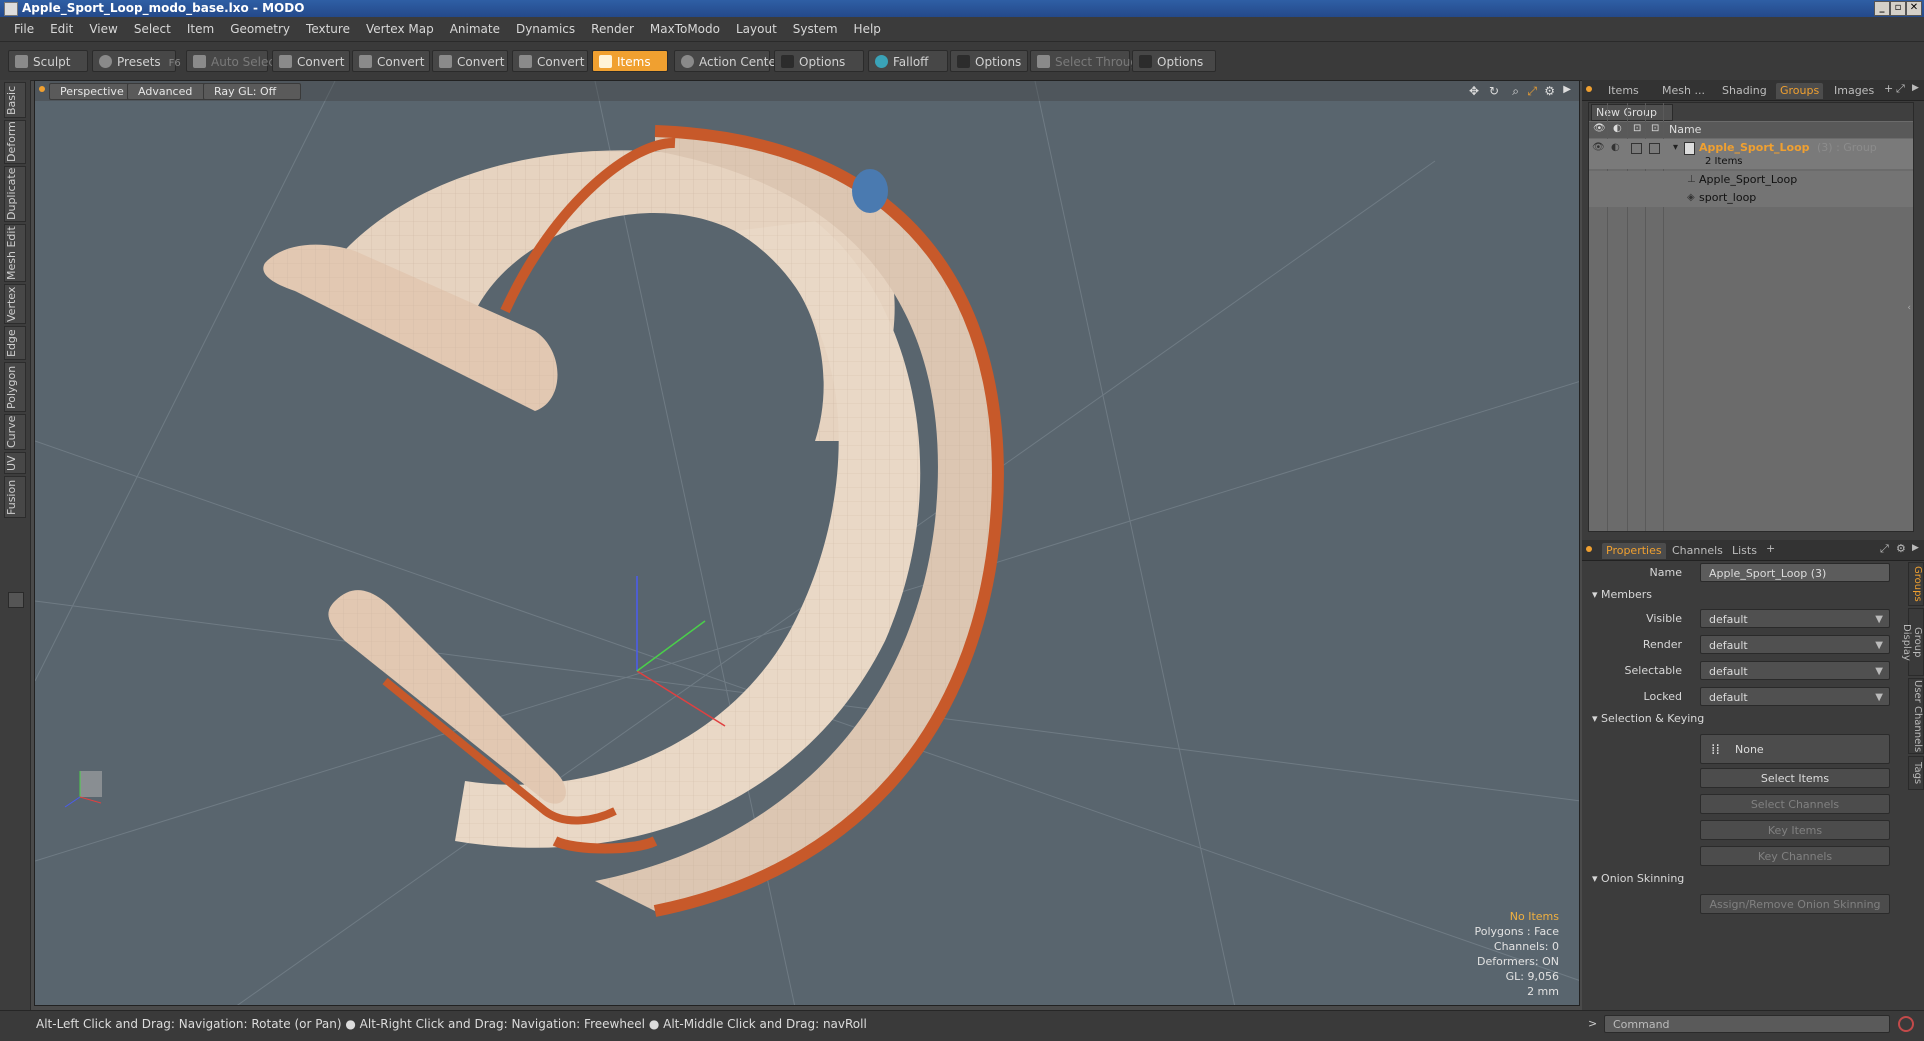  I want to click on tab-polygon: Polygon, so click(15, 387).